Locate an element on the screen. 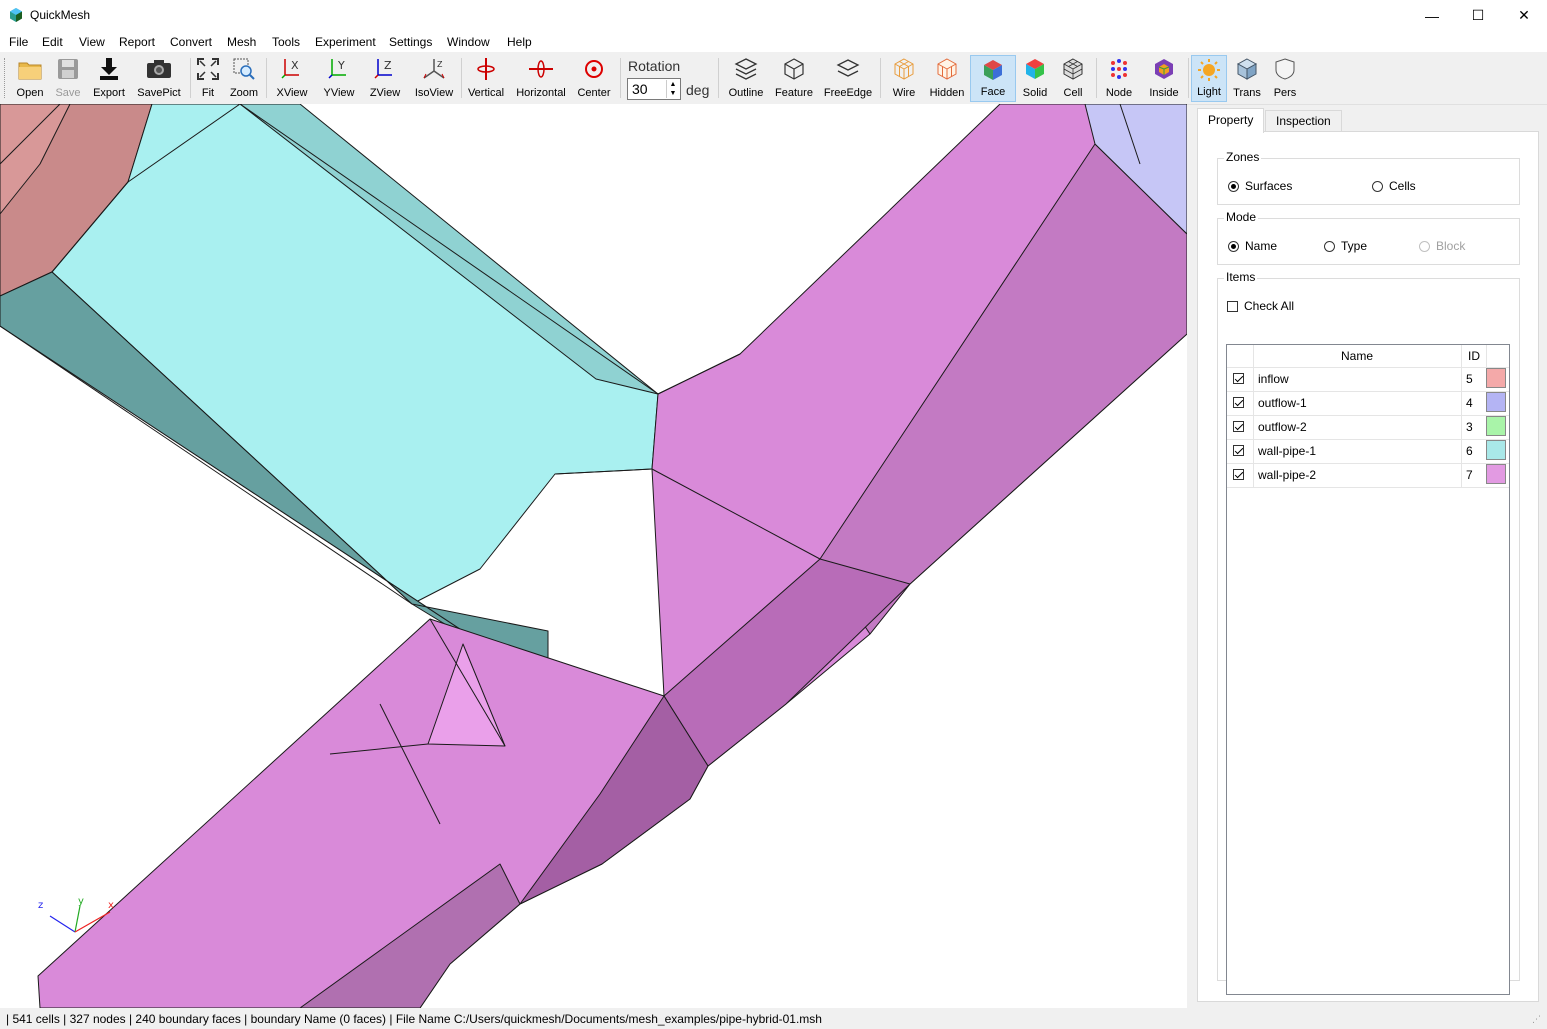  menu-tools: Tools is located at coordinates (286, 42).